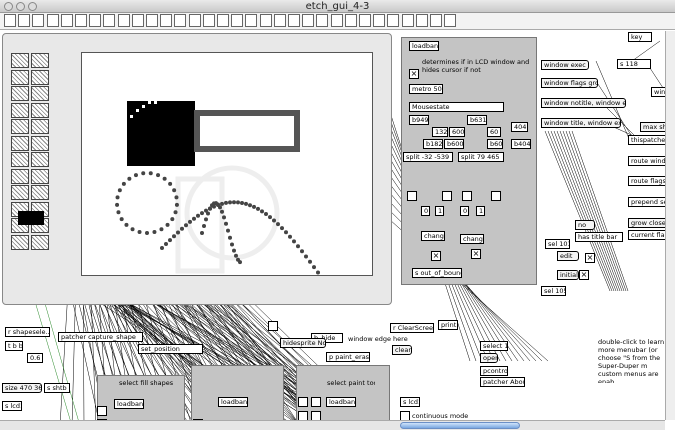  Describe the element at coordinates (81, 20) in the screenshot. I see `palette-flt-icon` at that location.